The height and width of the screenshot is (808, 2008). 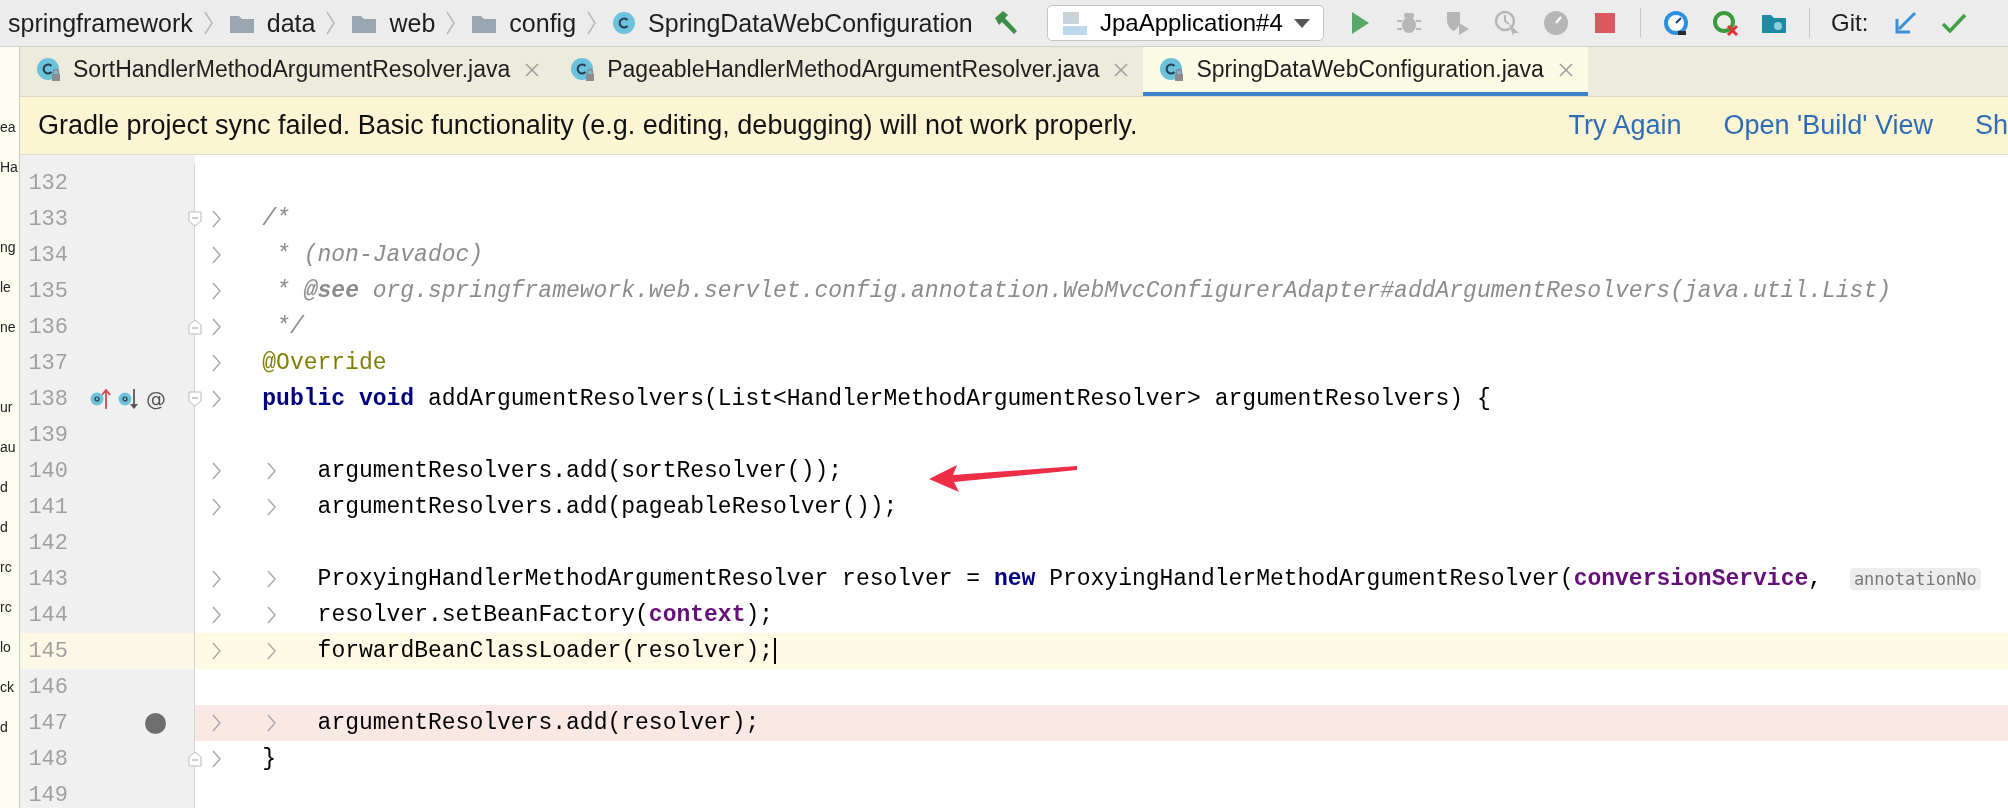 What do you see at coordinates (9, 127) in the screenshot?
I see `tree-item-text: ea` at bounding box center [9, 127].